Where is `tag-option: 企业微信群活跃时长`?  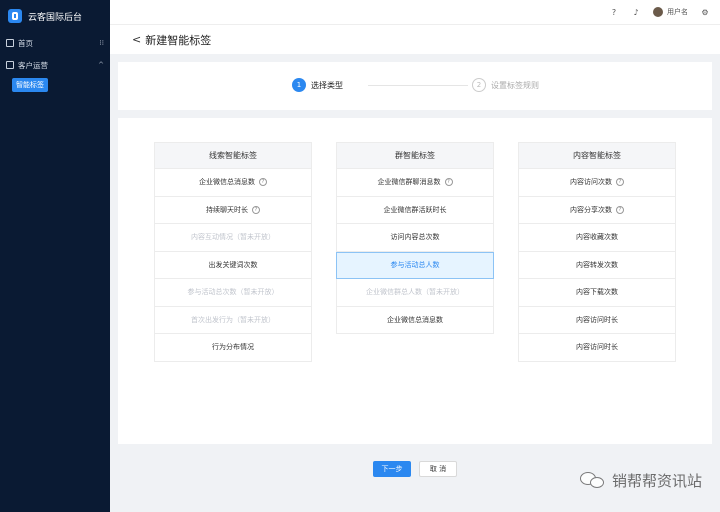
tag-option: 企业微信群活跃时长 is located at coordinates (415, 210).